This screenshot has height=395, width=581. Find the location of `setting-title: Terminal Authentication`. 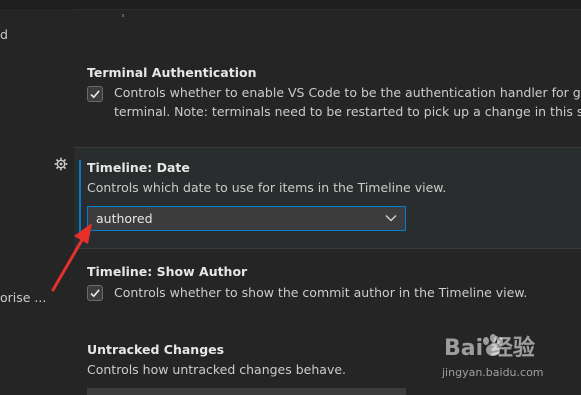

setting-title: Terminal Authentication is located at coordinates (172, 72).